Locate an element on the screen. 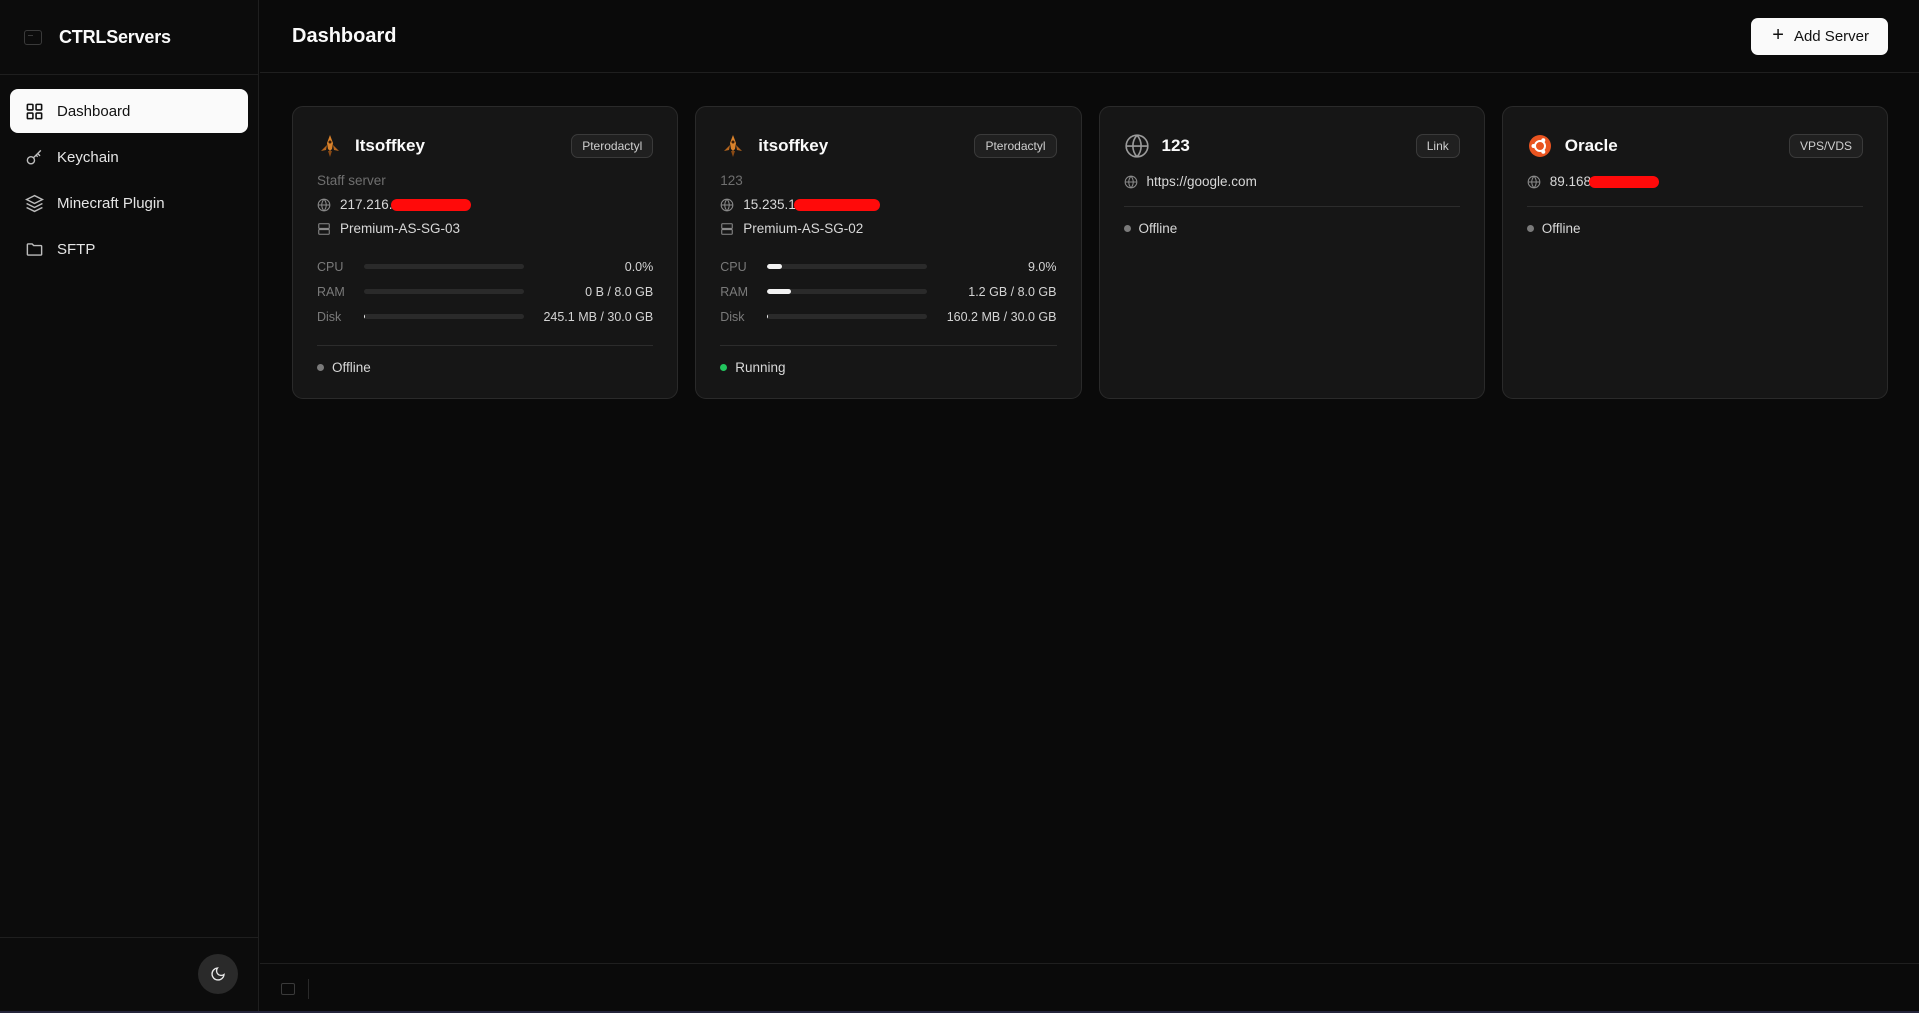 The height and width of the screenshot is (1013, 1919). metric-disk: Disk 160.2 MB / 30.0 GB is located at coordinates (888, 316).